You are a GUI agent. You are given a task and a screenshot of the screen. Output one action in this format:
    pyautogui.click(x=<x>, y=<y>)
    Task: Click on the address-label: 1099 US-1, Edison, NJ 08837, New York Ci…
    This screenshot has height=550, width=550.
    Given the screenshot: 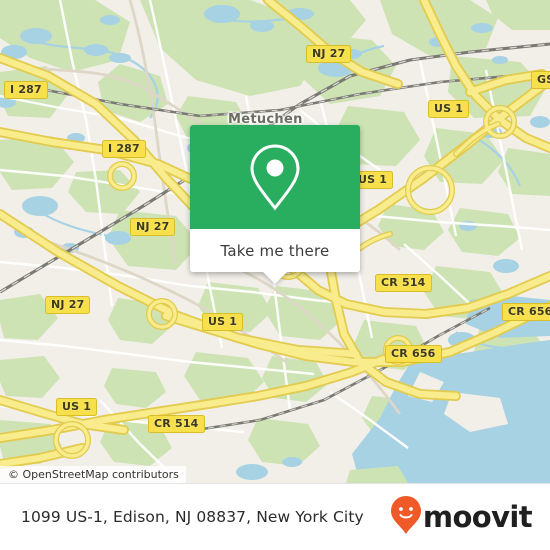 What is the action you would take?
    pyautogui.click(x=192, y=517)
    